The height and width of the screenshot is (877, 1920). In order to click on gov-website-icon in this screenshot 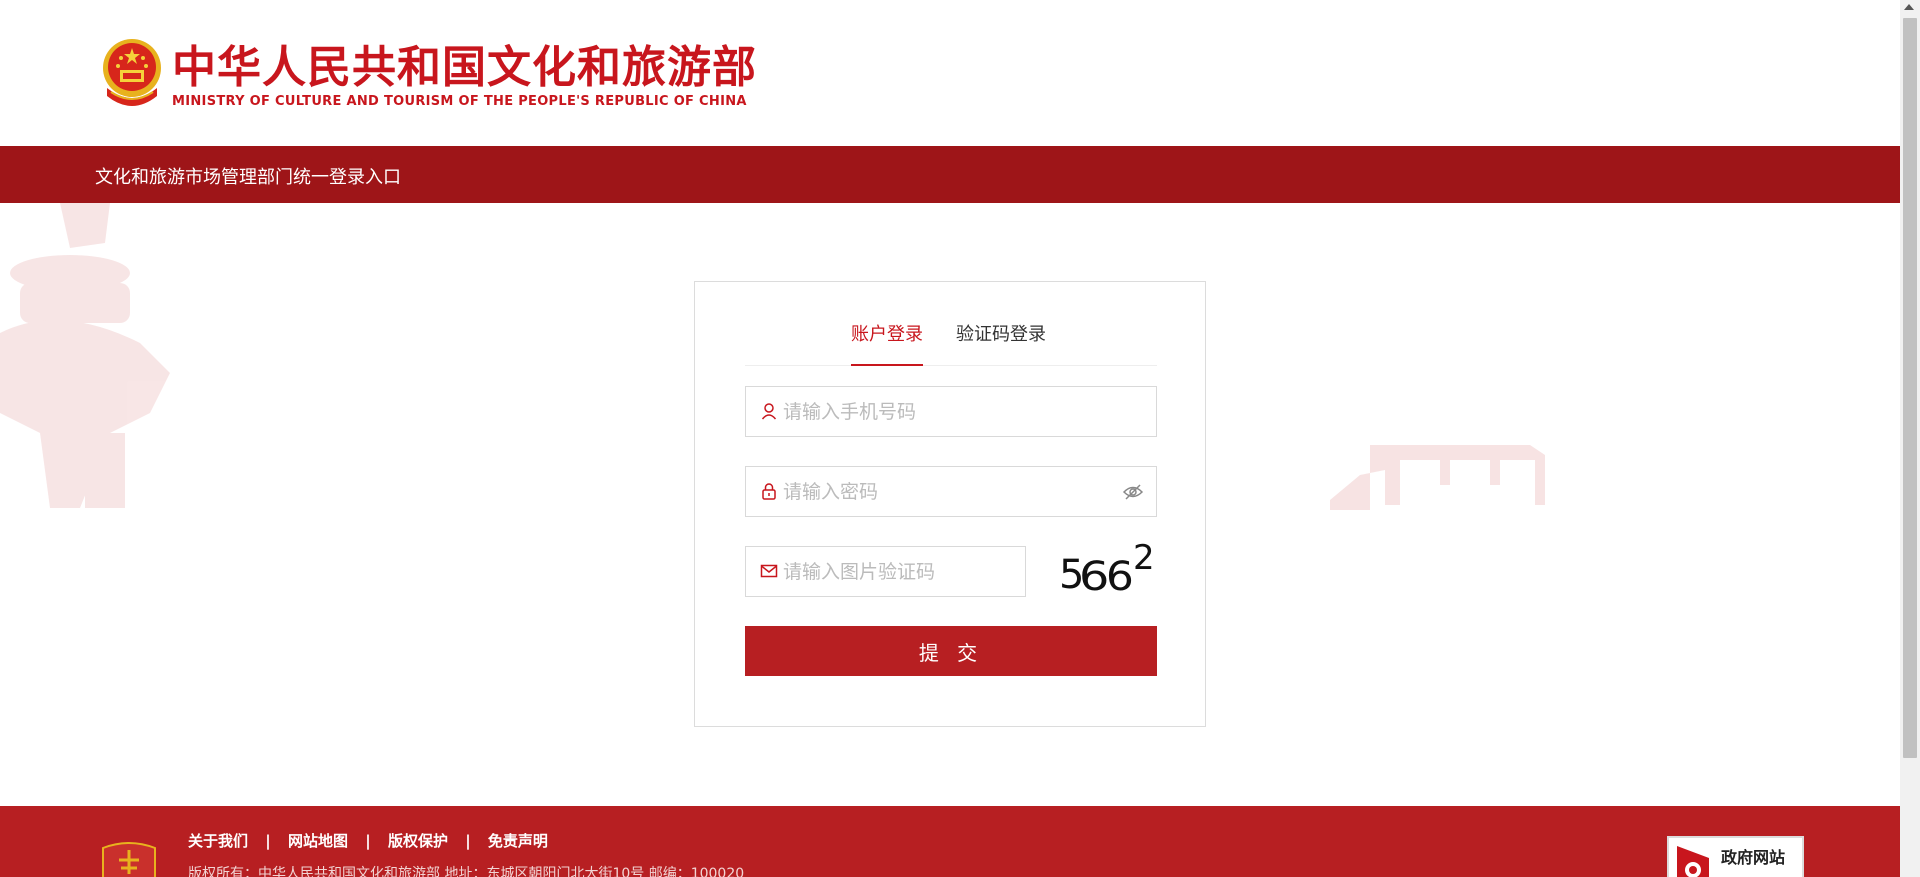, I will do `click(1693, 861)`.